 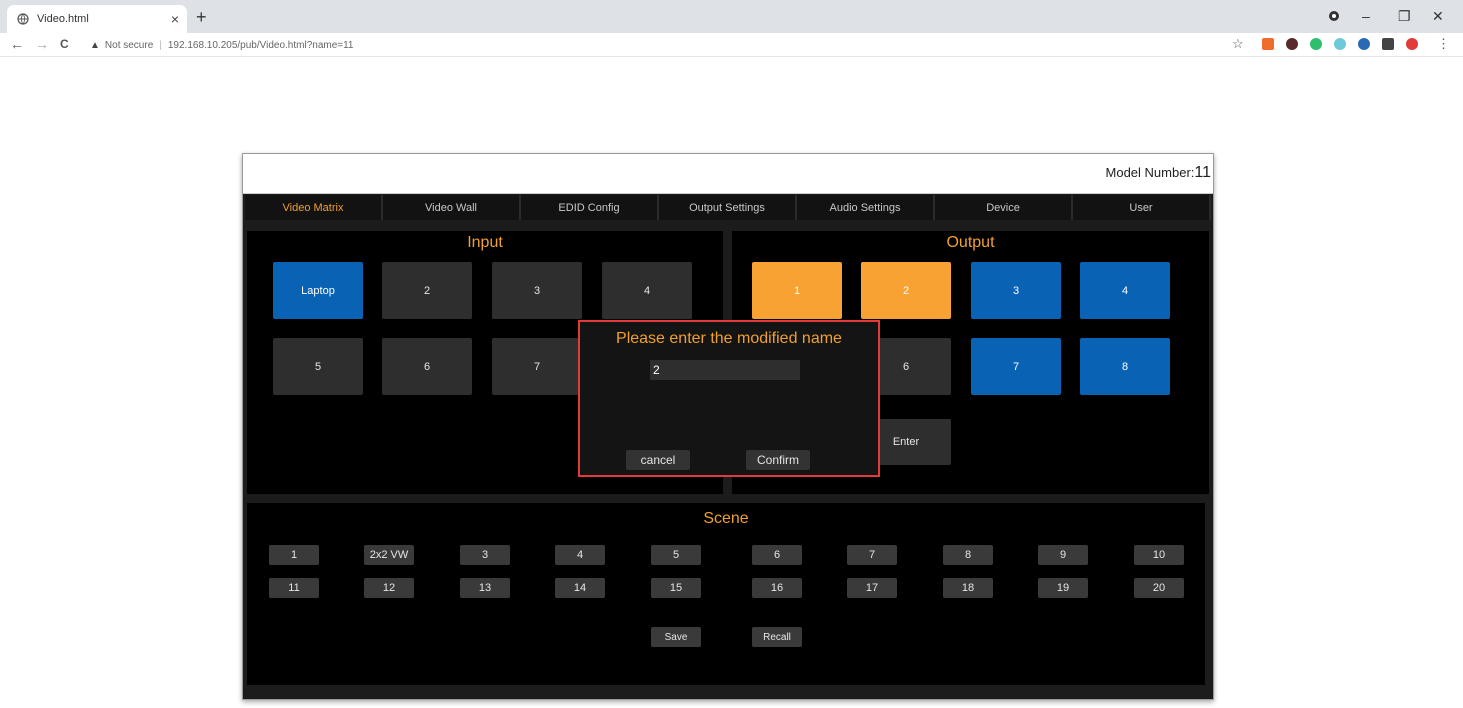 I want to click on cancel-button: cancel, so click(x=658, y=460).